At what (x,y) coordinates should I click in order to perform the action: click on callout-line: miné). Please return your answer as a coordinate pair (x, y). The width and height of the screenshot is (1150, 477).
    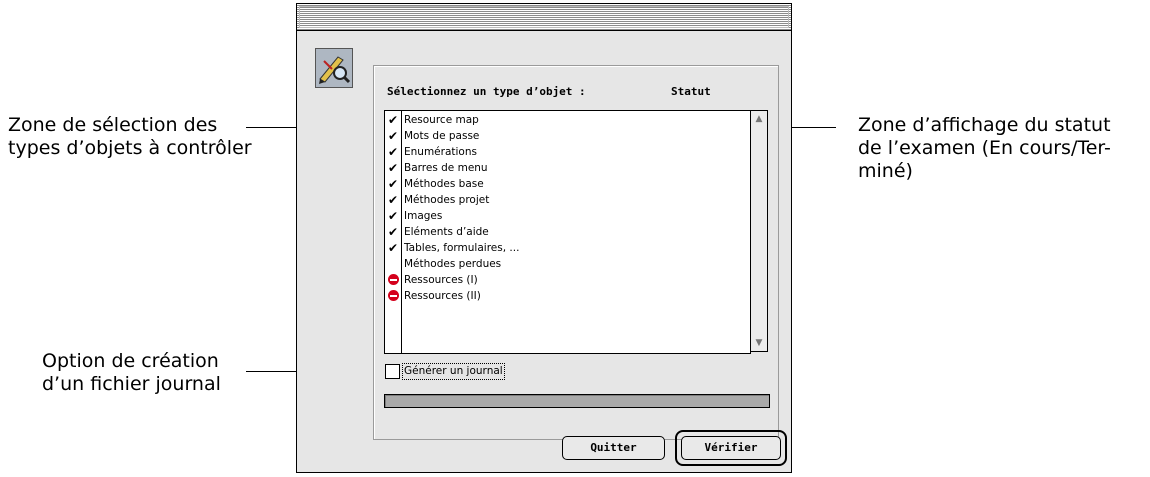
    Looking at the image, I should click on (885, 171).